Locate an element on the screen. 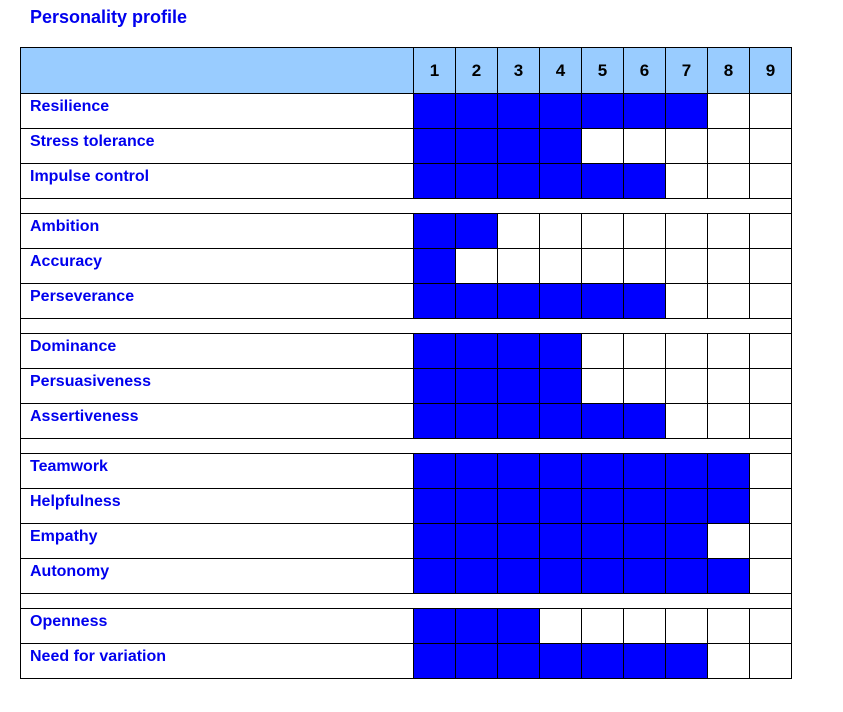 The image size is (843, 712). trait-row: Impulse control is located at coordinates (406, 181).